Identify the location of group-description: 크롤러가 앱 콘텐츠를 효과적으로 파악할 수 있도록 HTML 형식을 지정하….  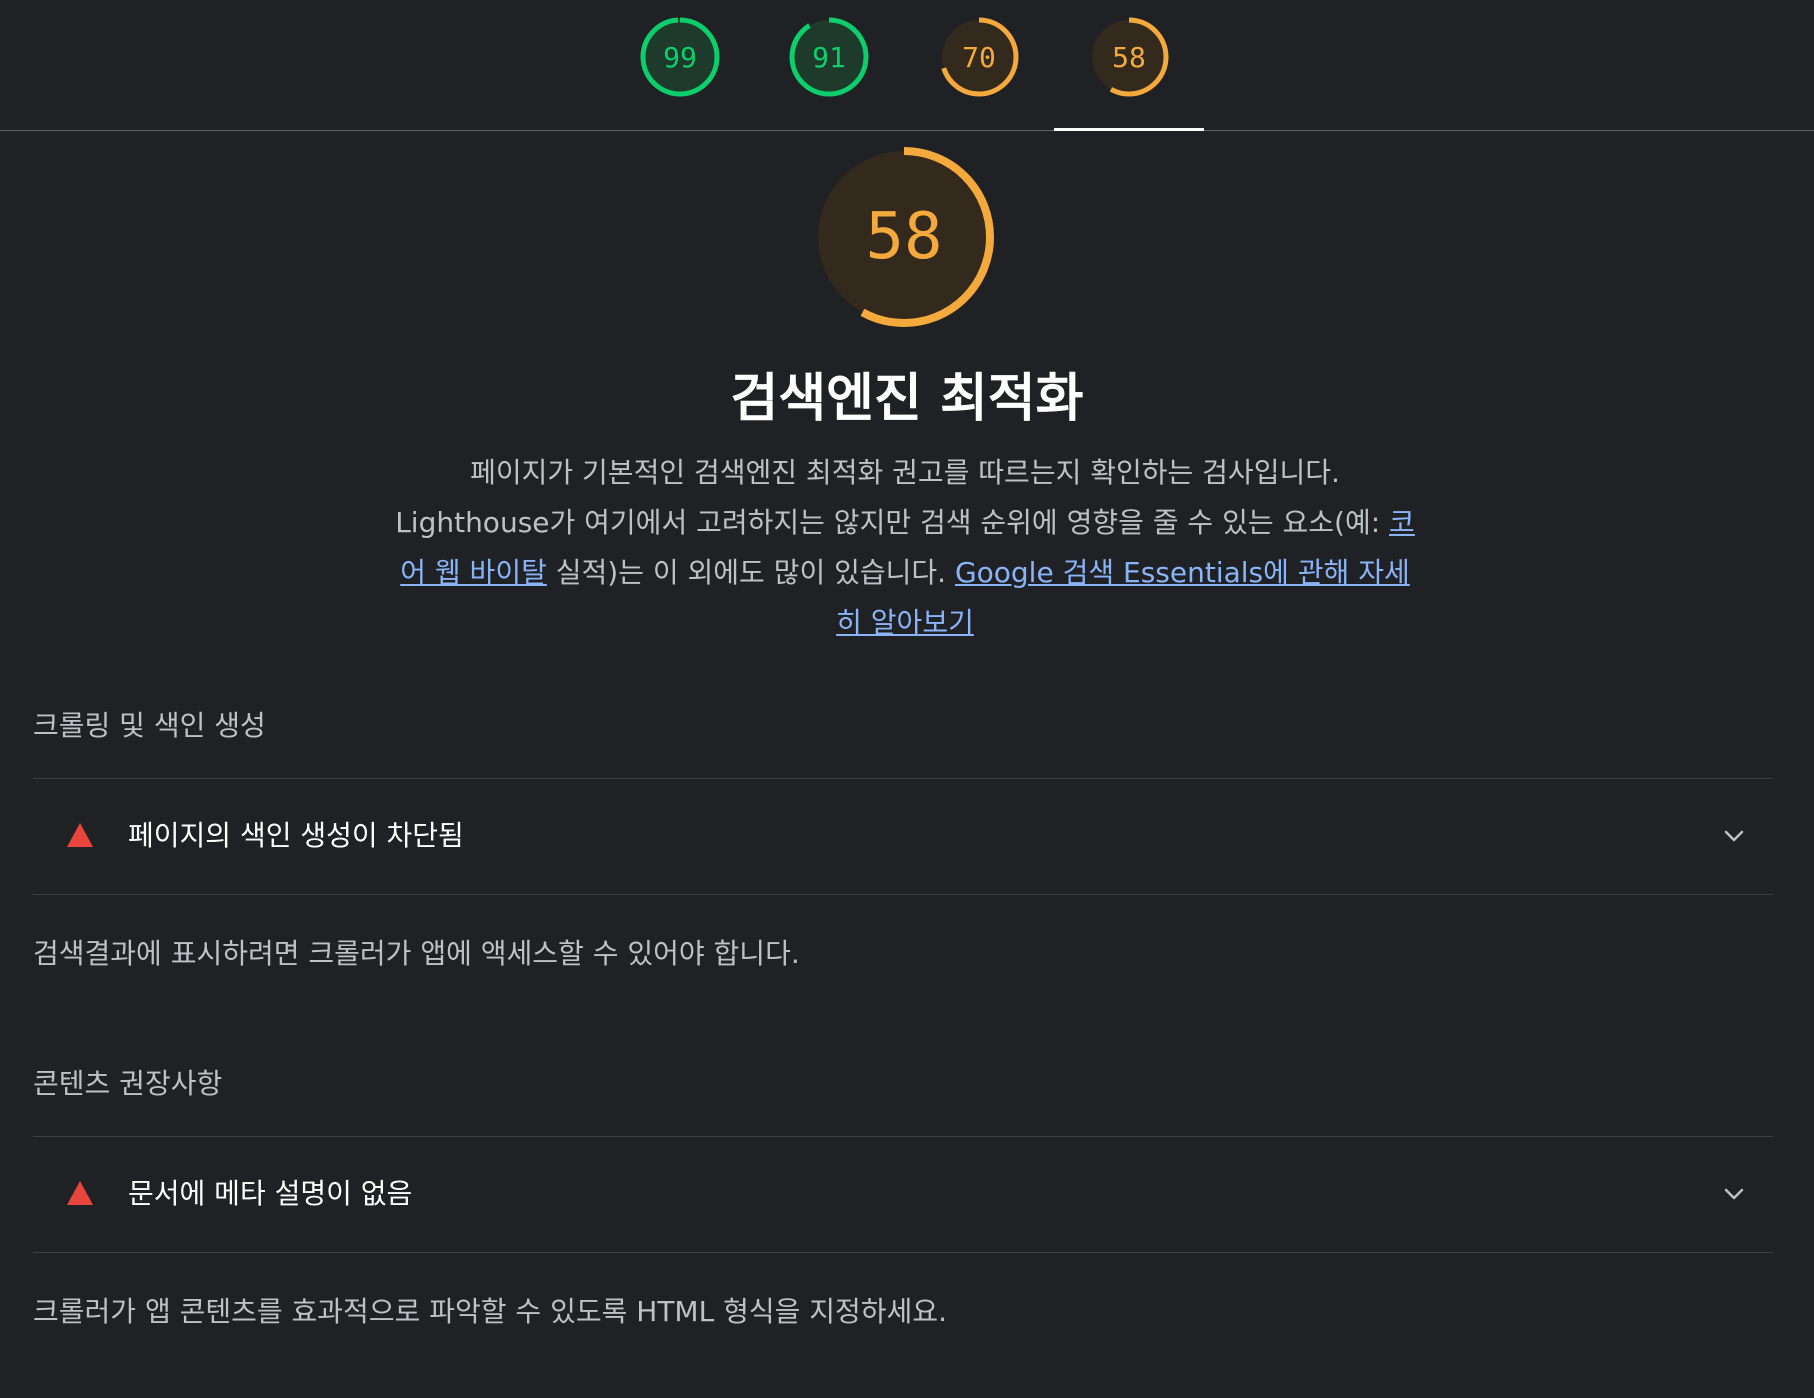
(490, 1311).